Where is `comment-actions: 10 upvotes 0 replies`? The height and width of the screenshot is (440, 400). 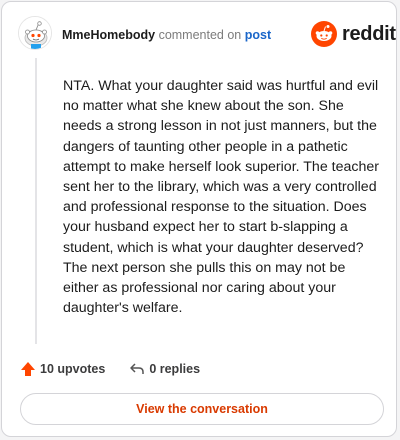
comment-actions: 10 upvotes 0 replies is located at coordinates (110, 369).